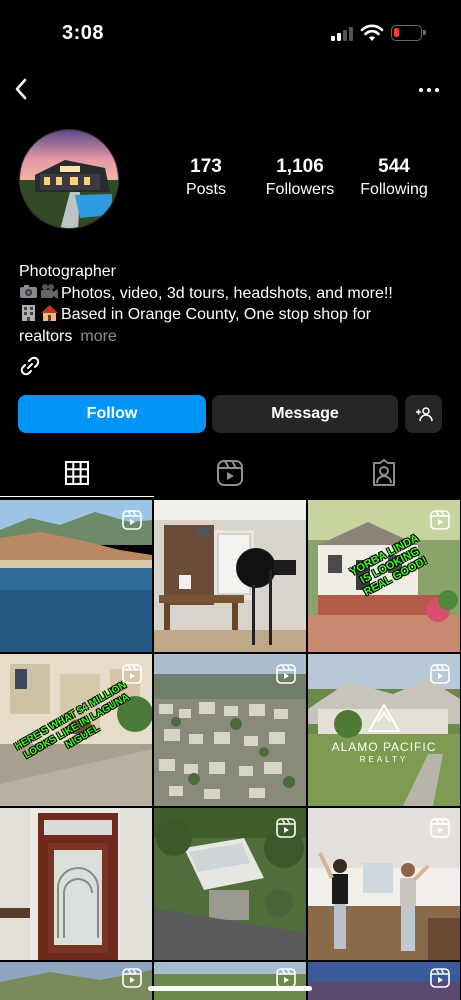 The height and width of the screenshot is (1000, 461). I want to click on alamo-pacific-logo, so click(384, 718).